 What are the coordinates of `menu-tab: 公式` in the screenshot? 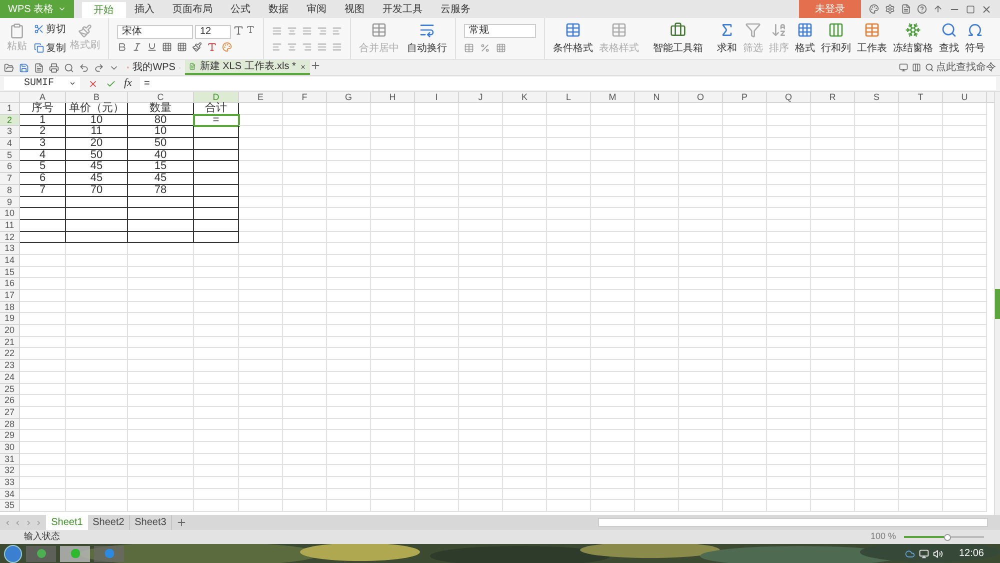 It's located at (241, 9).